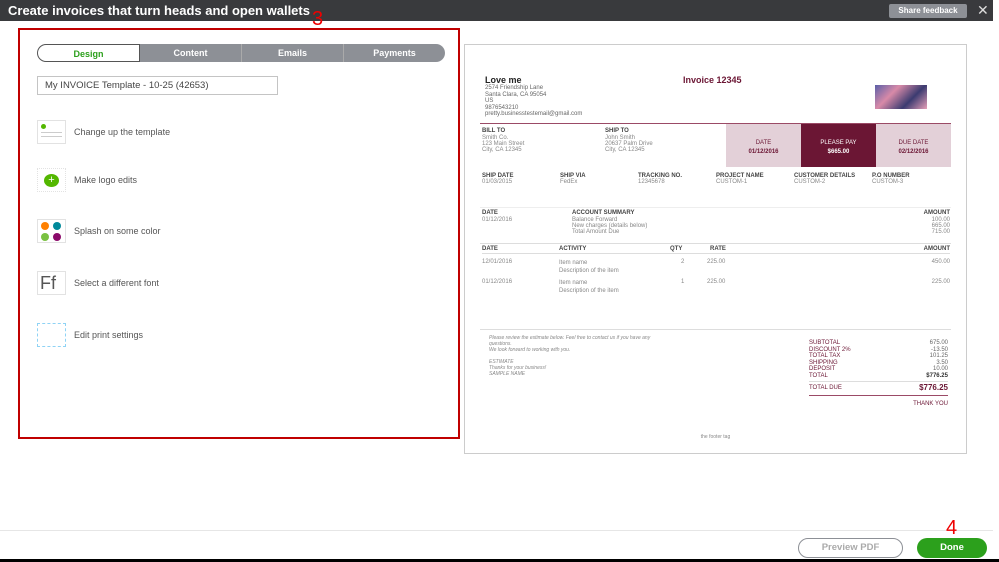 This screenshot has width=999, height=562. What do you see at coordinates (952, 548) in the screenshot?
I see `done-button: Done` at bounding box center [952, 548].